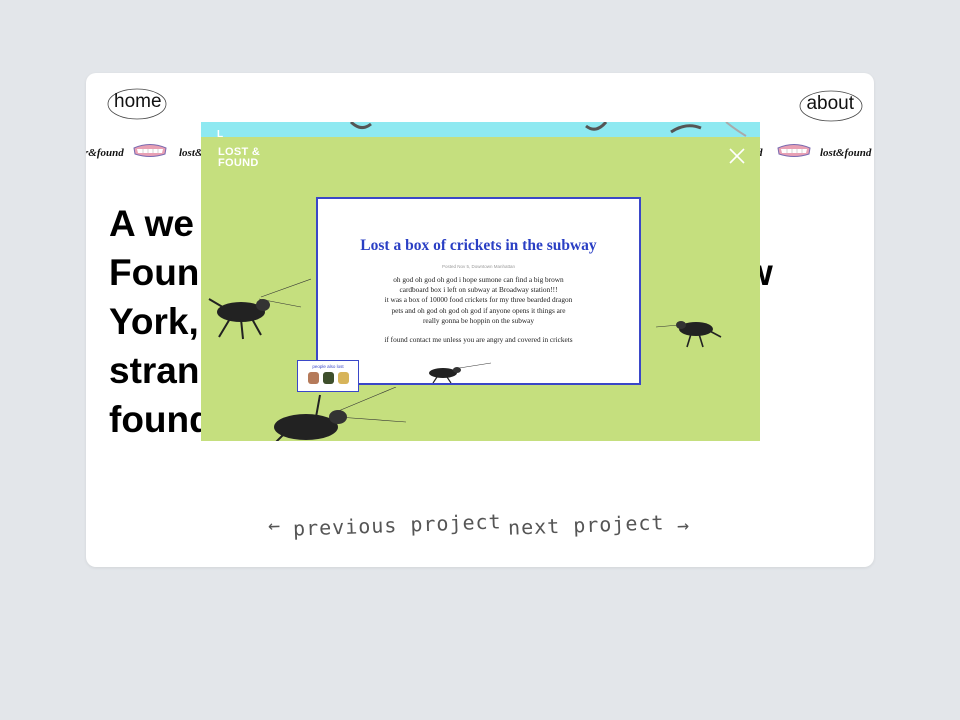 This screenshot has width=960, height=720. I want to click on about-link: about, so click(830, 104).